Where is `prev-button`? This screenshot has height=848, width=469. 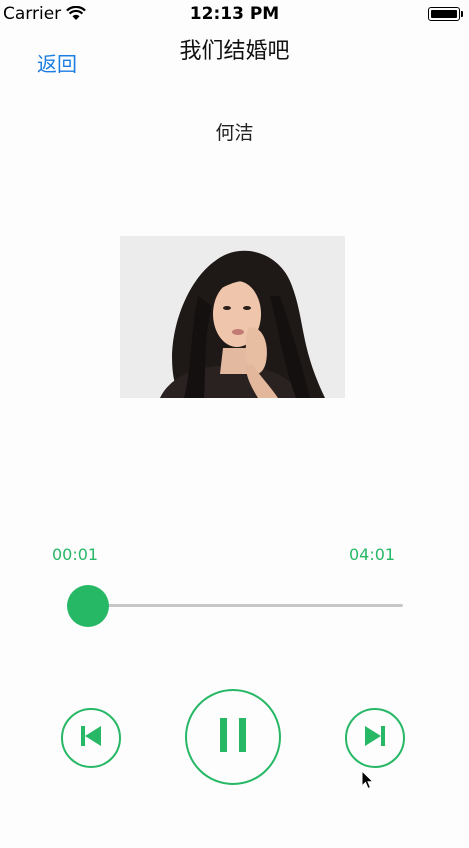
prev-button is located at coordinates (91, 738).